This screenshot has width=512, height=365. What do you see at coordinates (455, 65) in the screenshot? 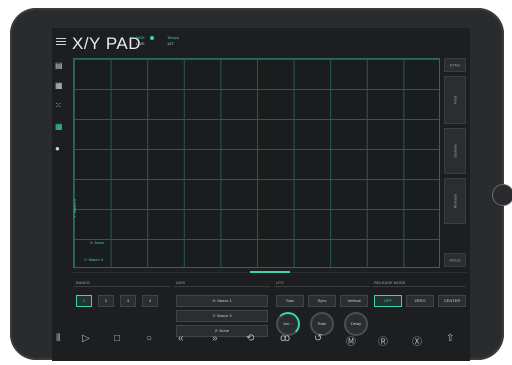
I see `sync-button: SYNC` at bounding box center [455, 65].